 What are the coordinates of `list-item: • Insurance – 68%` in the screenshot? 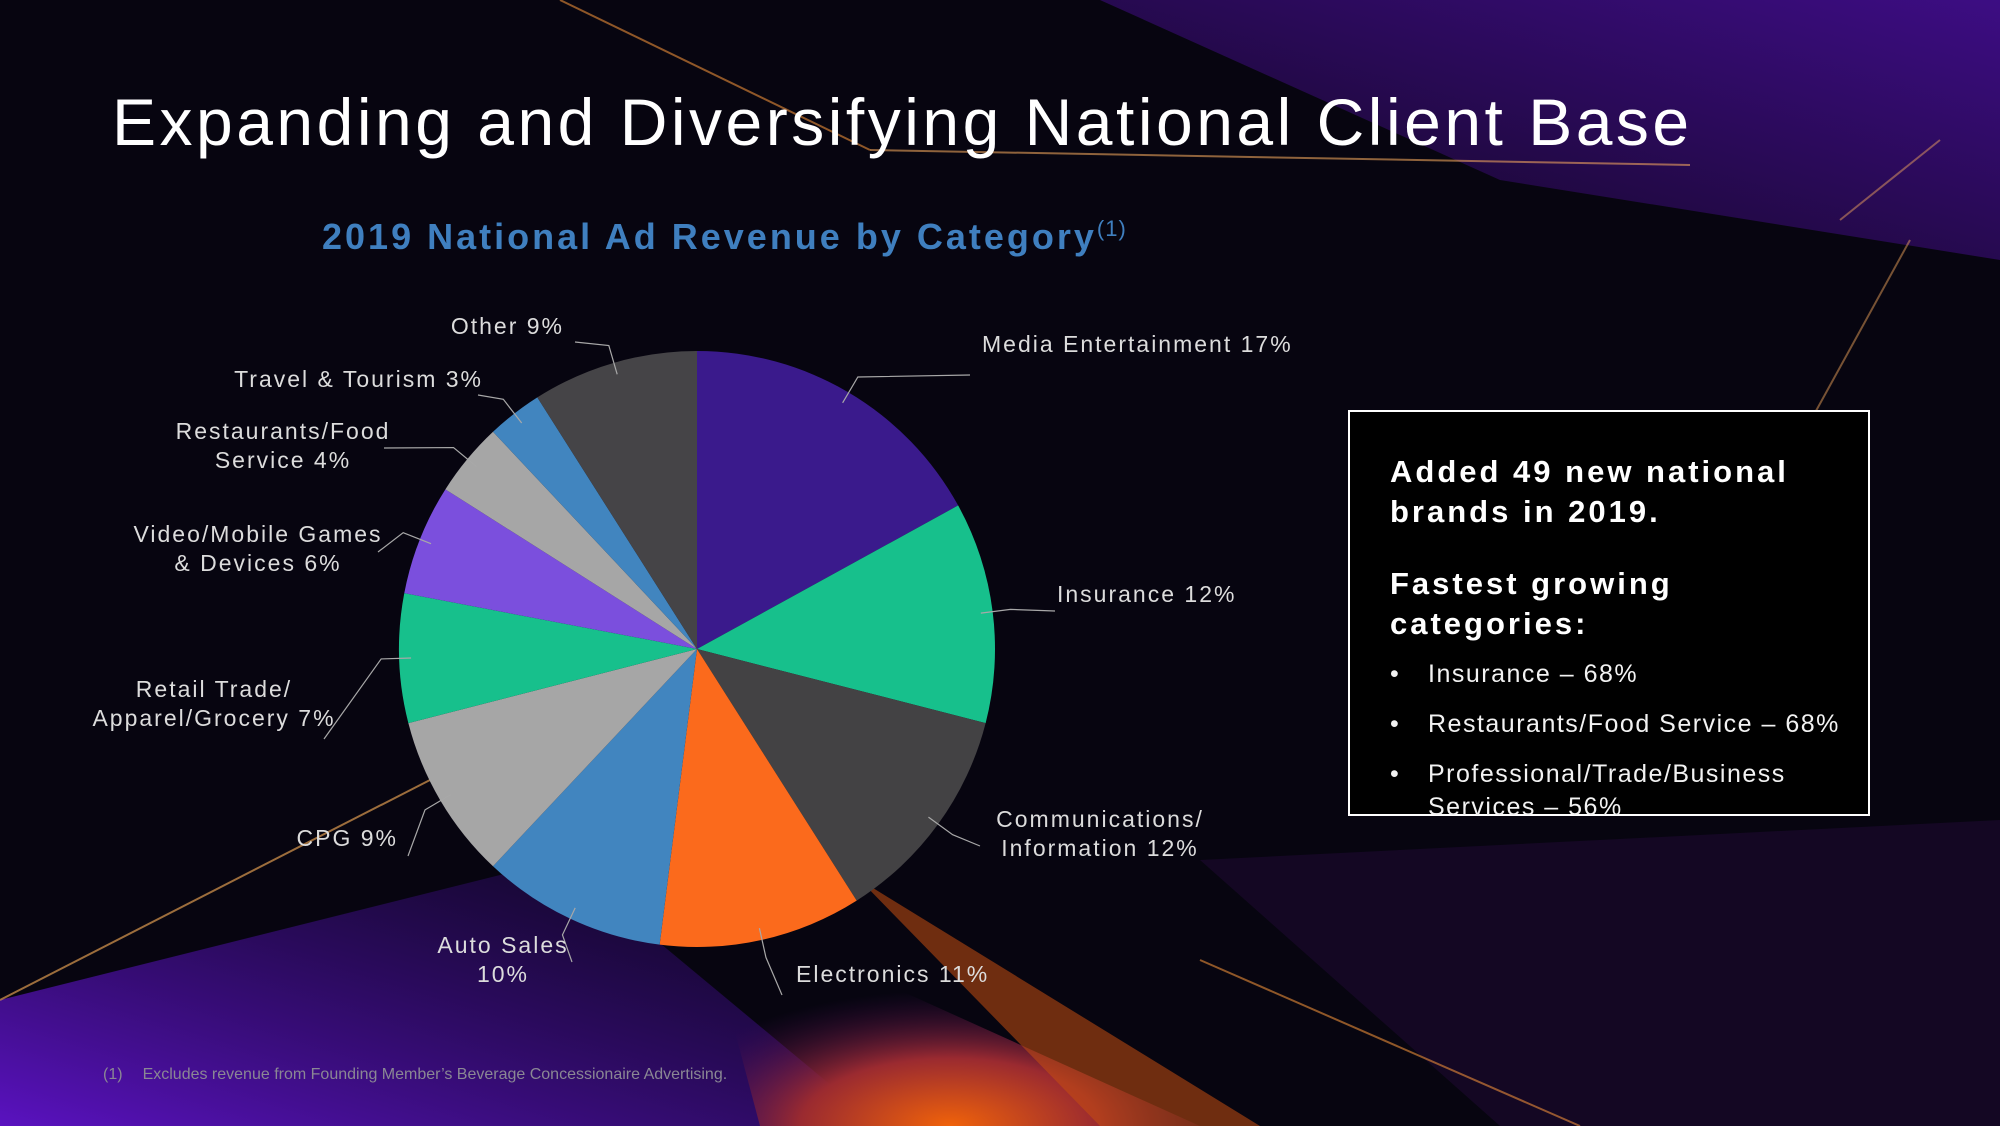 It's located at (1619, 674).